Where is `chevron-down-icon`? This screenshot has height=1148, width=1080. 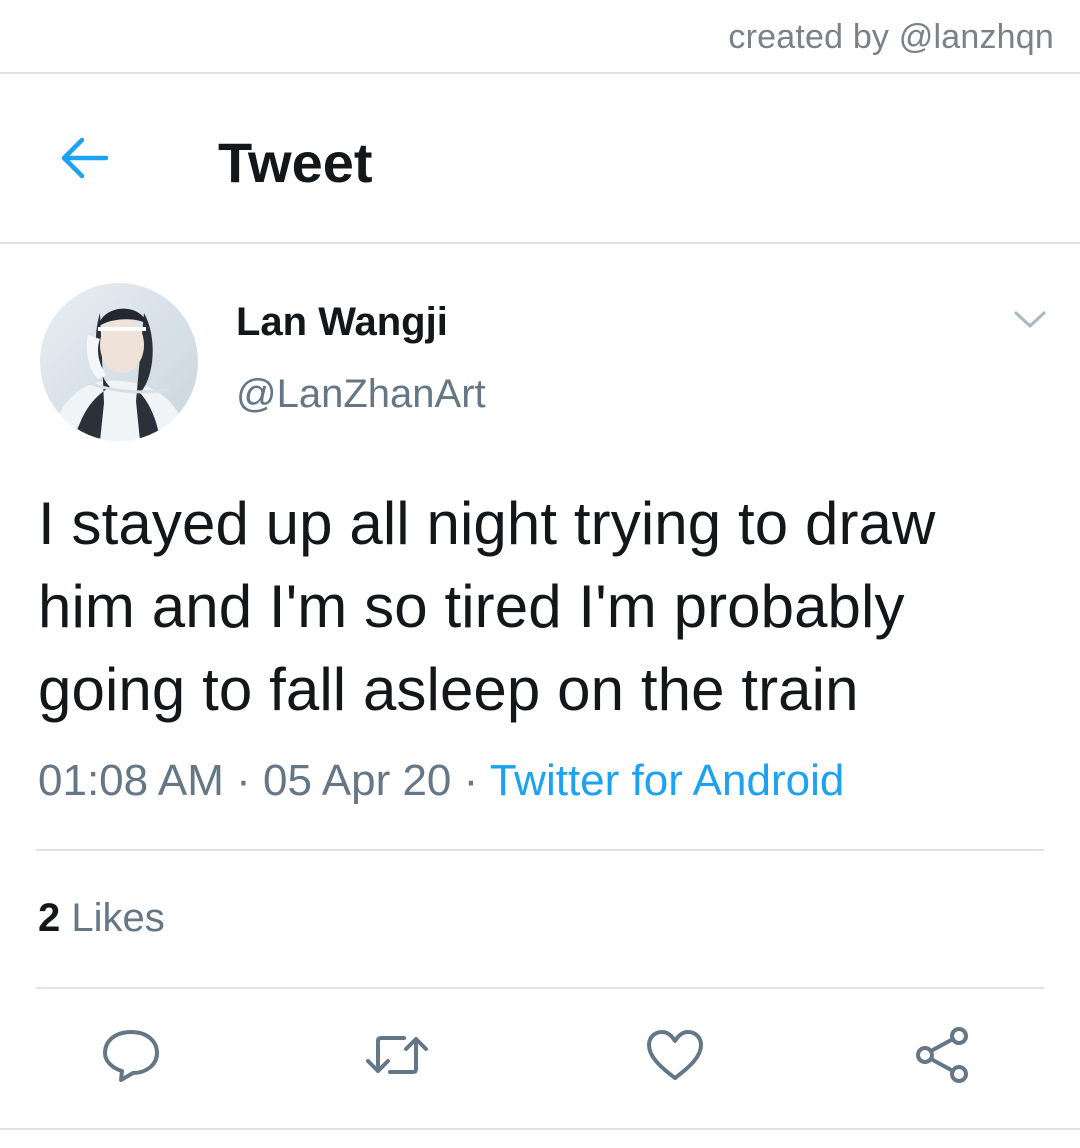
chevron-down-icon is located at coordinates (1030, 322).